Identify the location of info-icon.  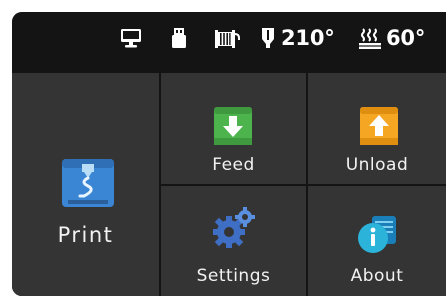
(377, 234).